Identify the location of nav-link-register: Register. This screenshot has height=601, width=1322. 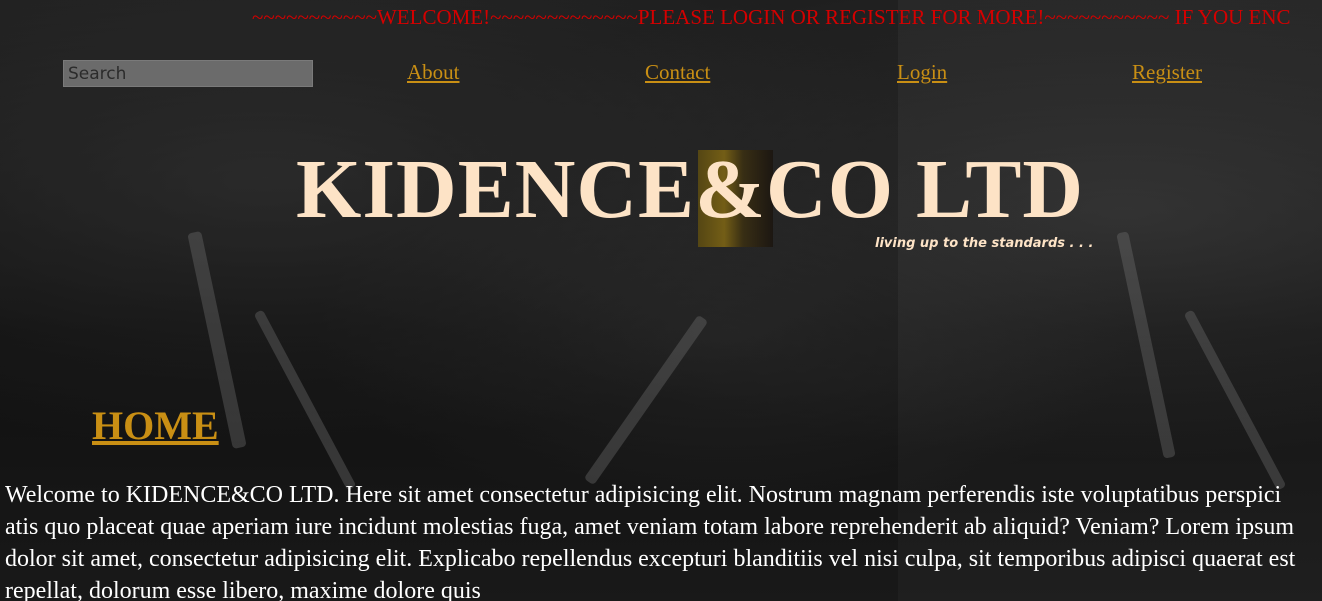
(1167, 72).